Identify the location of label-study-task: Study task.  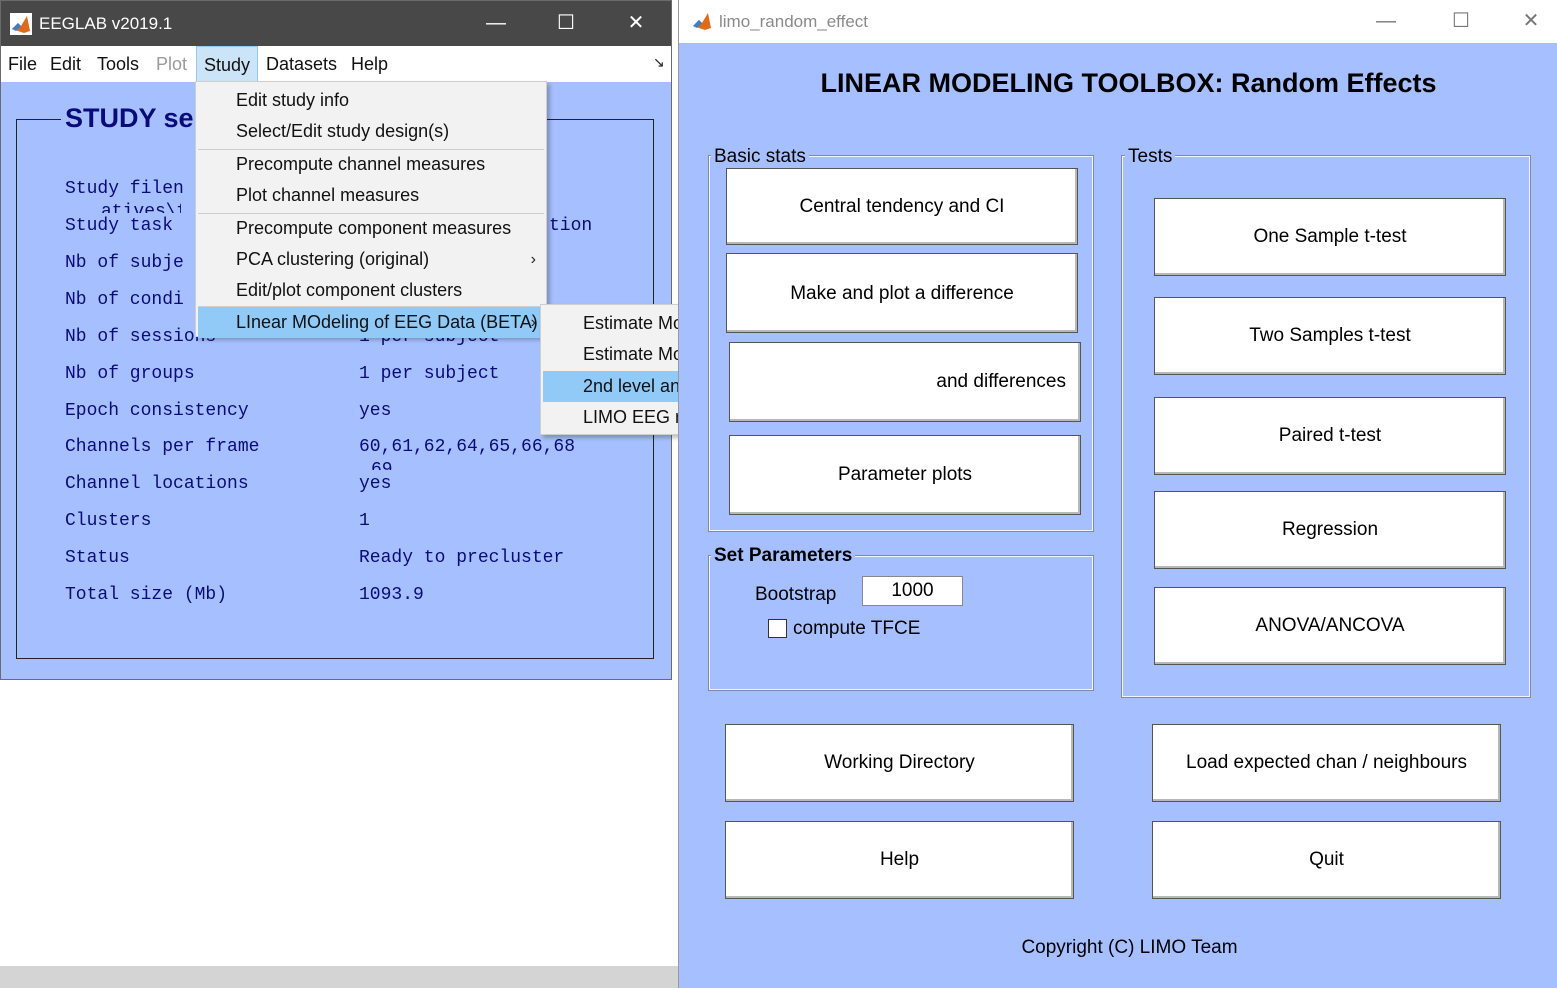
(119, 226).